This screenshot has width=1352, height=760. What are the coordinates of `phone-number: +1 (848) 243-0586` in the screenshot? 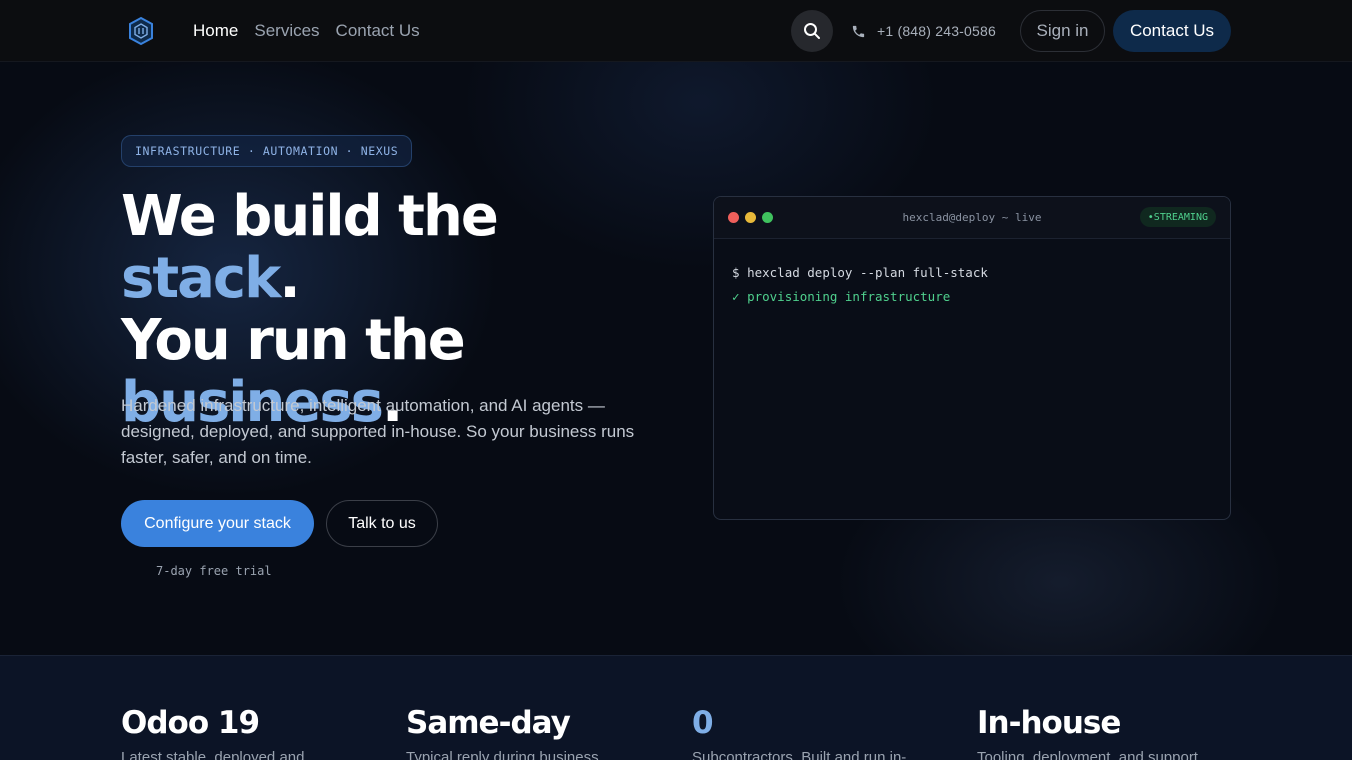 It's located at (936, 31).